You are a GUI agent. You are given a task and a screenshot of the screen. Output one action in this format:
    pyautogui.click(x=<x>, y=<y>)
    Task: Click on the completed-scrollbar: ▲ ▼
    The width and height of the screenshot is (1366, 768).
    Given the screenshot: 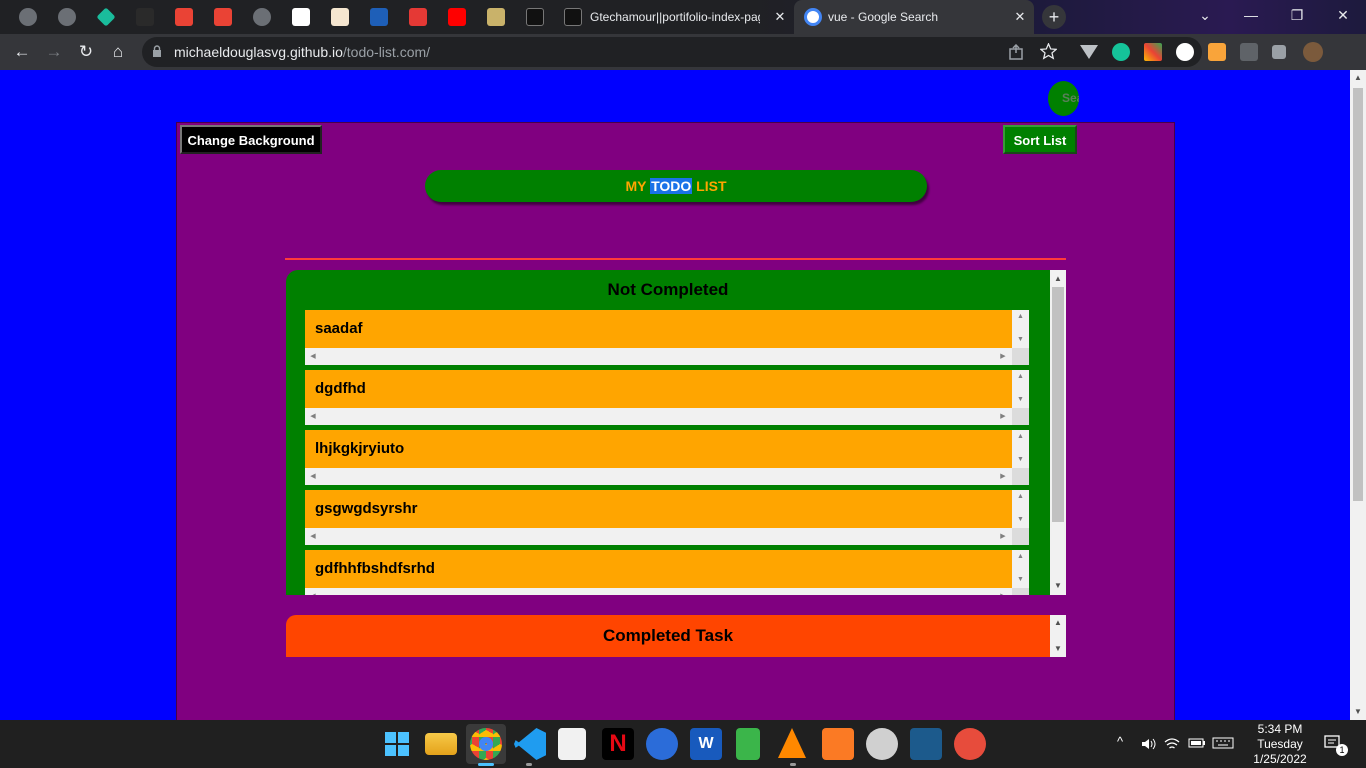 What is the action you would take?
    pyautogui.click(x=1058, y=636)
    